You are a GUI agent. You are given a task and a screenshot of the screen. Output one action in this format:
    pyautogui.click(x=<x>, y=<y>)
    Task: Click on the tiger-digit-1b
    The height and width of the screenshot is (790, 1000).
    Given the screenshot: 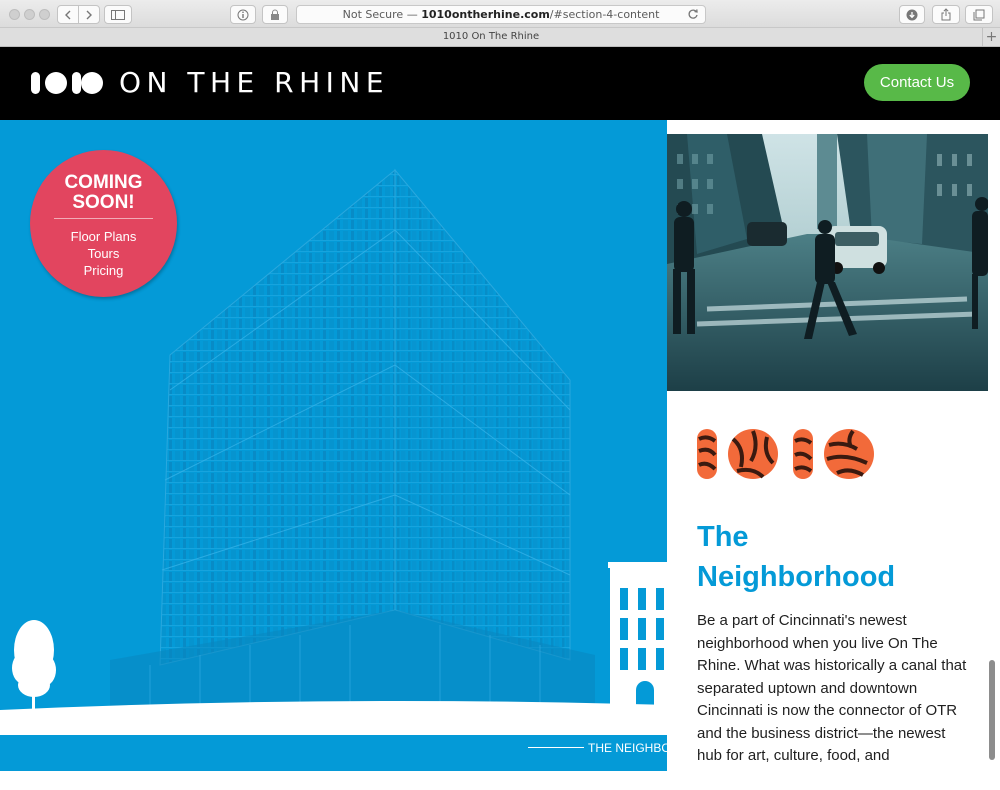 What is the action you would take?
    pyautogui.click(x=803, y=454)
    